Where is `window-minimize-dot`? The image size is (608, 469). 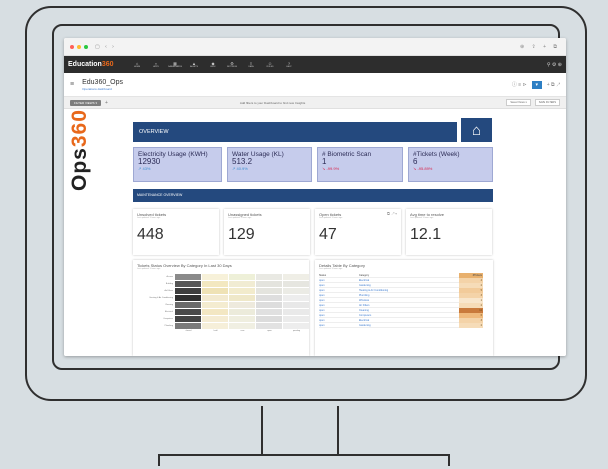 window-minimize-dot is located at coordinates (79, 46).